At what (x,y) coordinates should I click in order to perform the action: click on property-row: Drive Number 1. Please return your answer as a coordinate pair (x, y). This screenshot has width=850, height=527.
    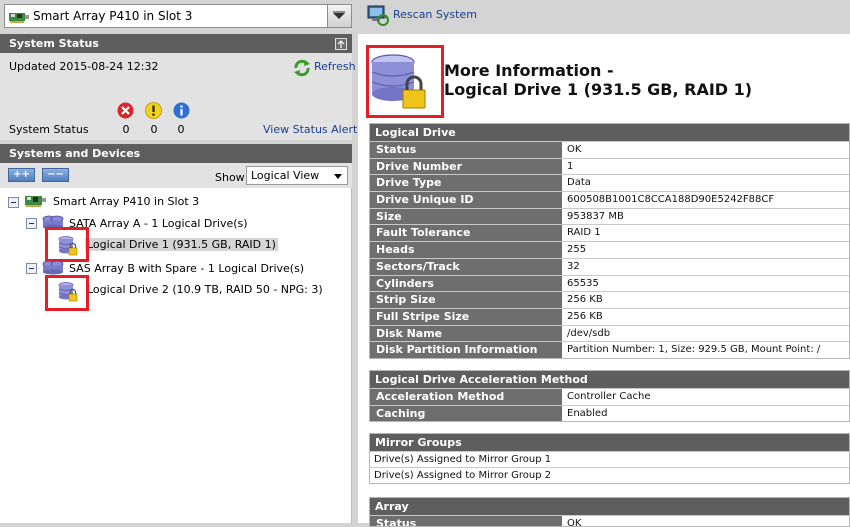
    Looking at the image, I should click on (609, 166).